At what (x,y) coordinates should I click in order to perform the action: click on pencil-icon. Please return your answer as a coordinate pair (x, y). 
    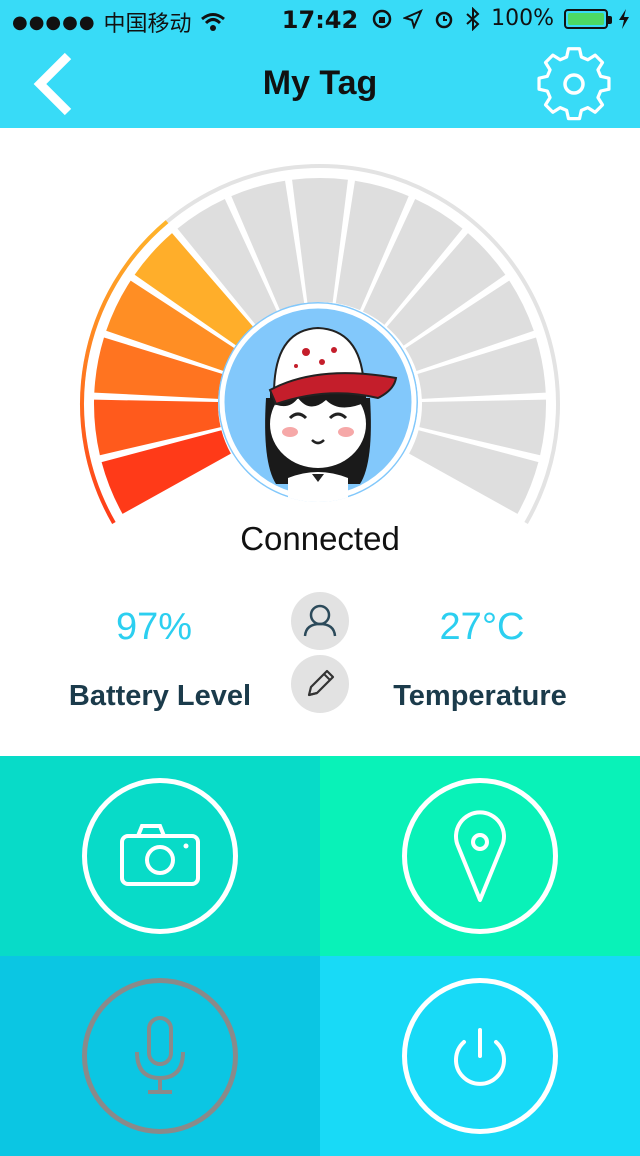
    Looking at the image, I should click on (321, 683).